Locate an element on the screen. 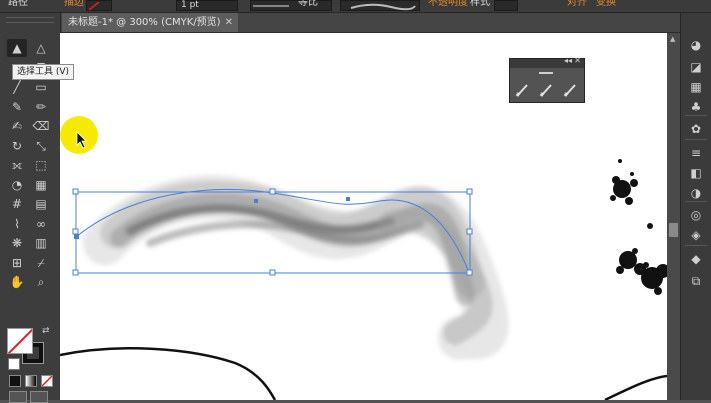  none-mode-icon is located at coordinates (47, 381).